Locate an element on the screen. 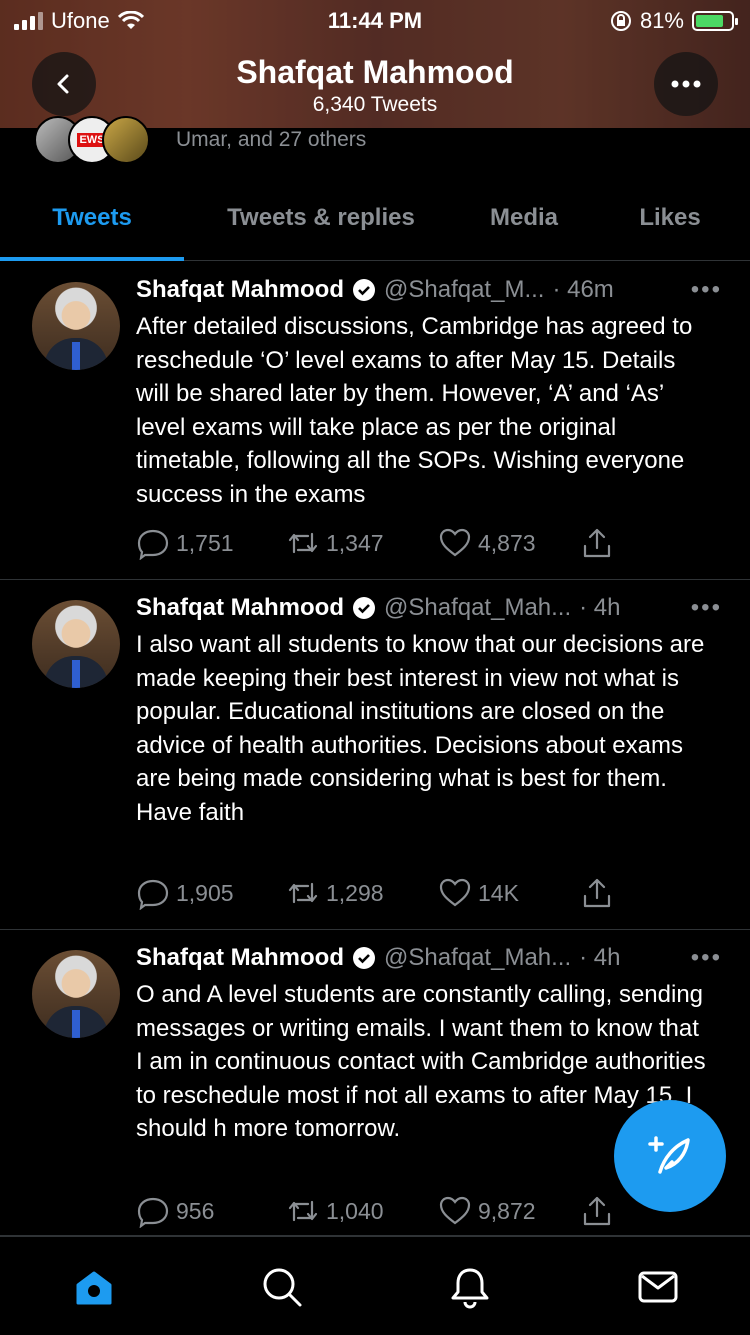  nav-notifications is located at coordinates (470, 1287).